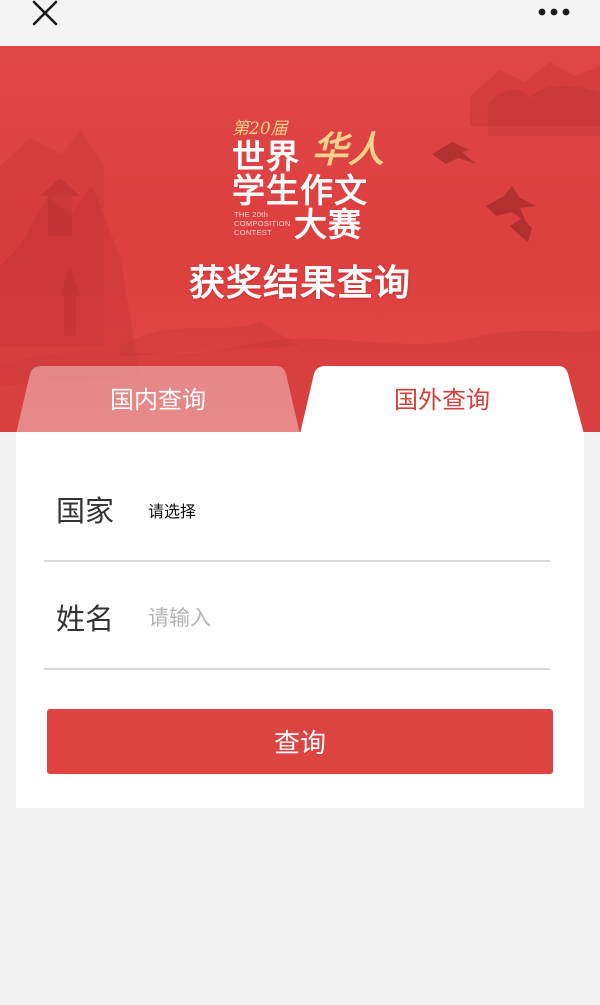 The height and width of the screenshot is (1005, 600). I want to click on logo-line-3: 大赛, so click(328, 224).